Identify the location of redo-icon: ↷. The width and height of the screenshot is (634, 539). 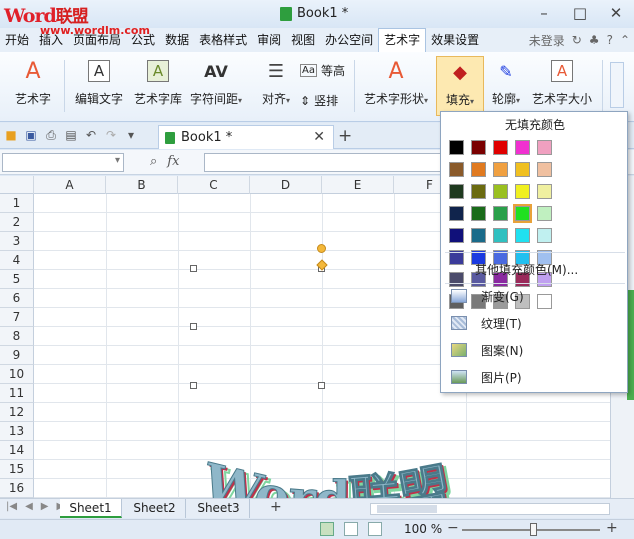
(111, 135).